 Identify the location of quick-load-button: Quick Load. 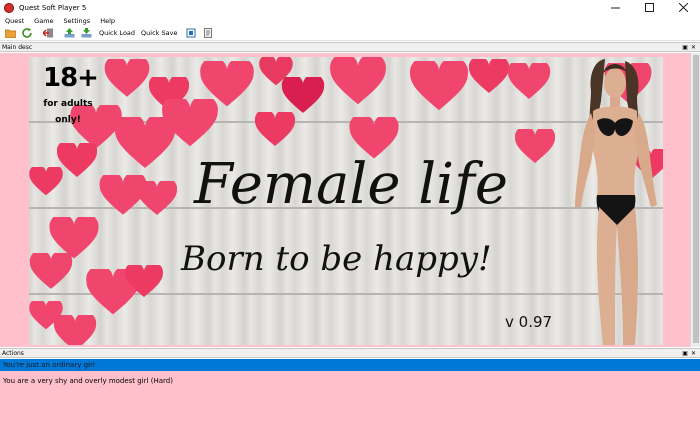
(117, 33).